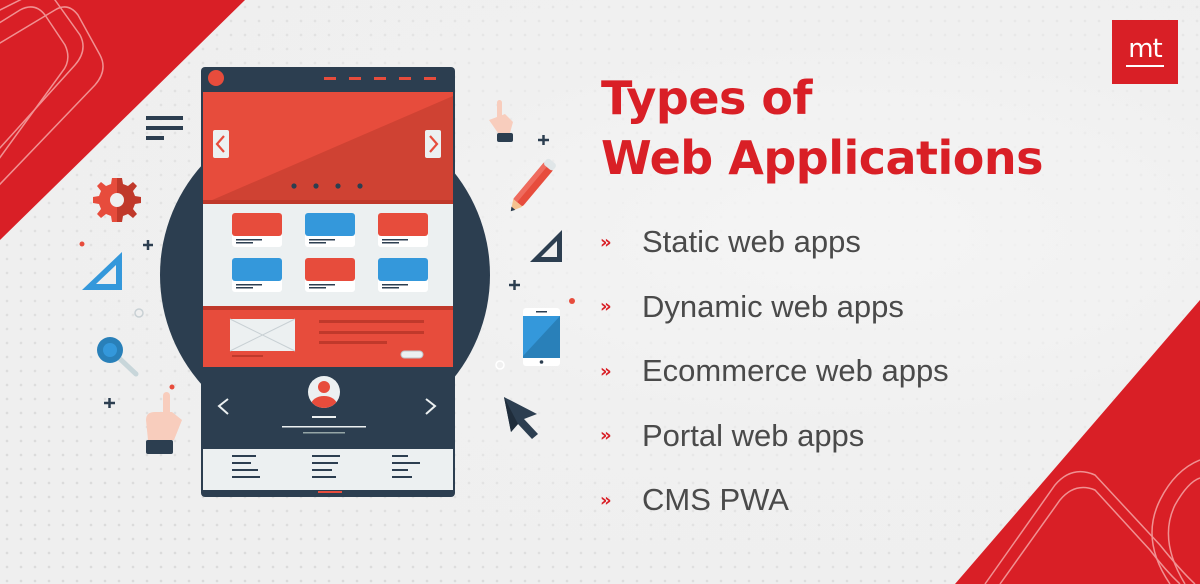 The image size is (1200, 584). Describe the element at coordinates (164, 128) in the screenshot. I see `menu-icon` at that location.